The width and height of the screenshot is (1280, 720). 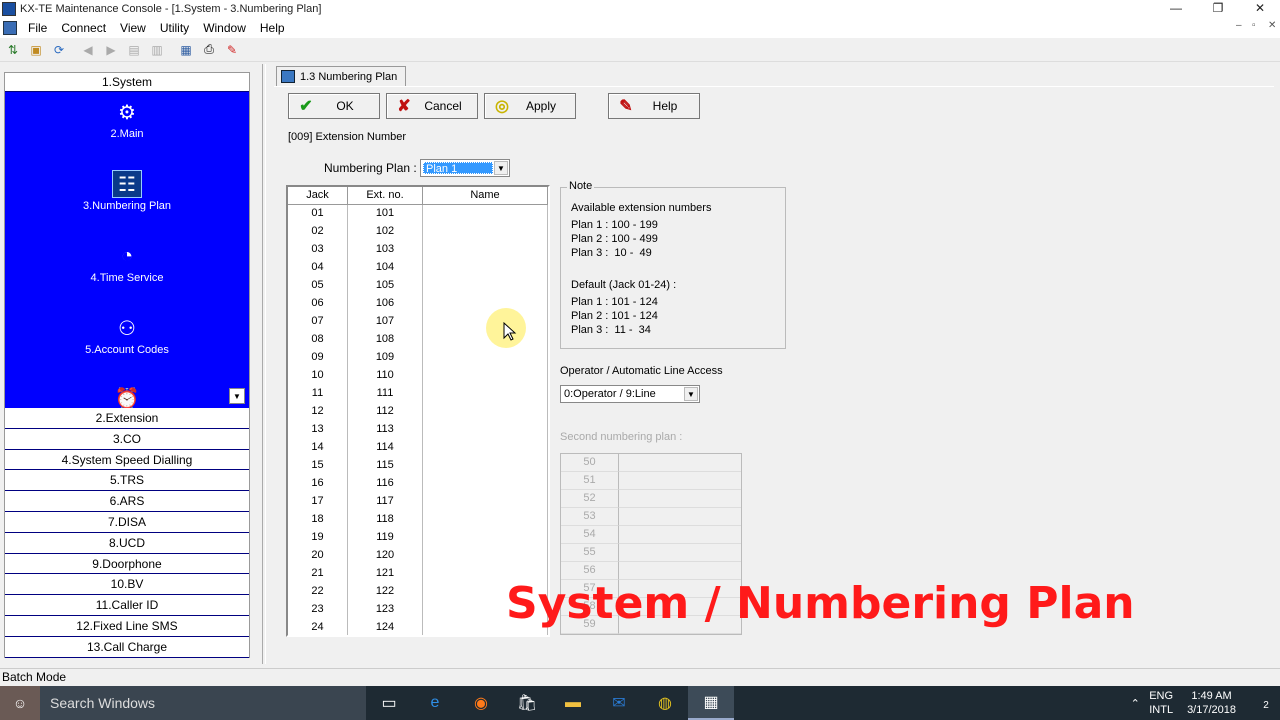 What do you see at coordinates (385, 394) in the screenshot?
I see `ext-no-cell: 111` at bounding box center [385, 394].